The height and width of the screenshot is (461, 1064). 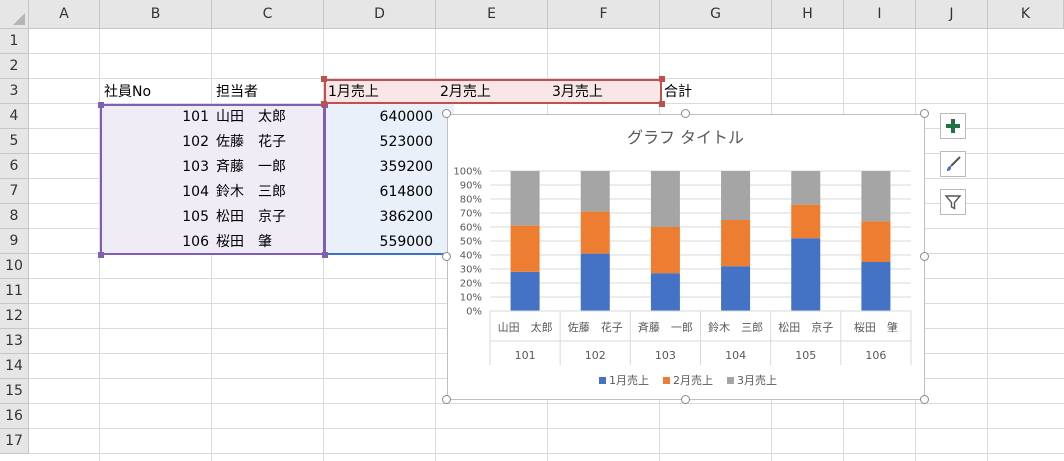 What do you see at coordinates (380, 192) in the screenshot?
I see `cell-jan-sales: 614800` at bounding box center [380, 192].